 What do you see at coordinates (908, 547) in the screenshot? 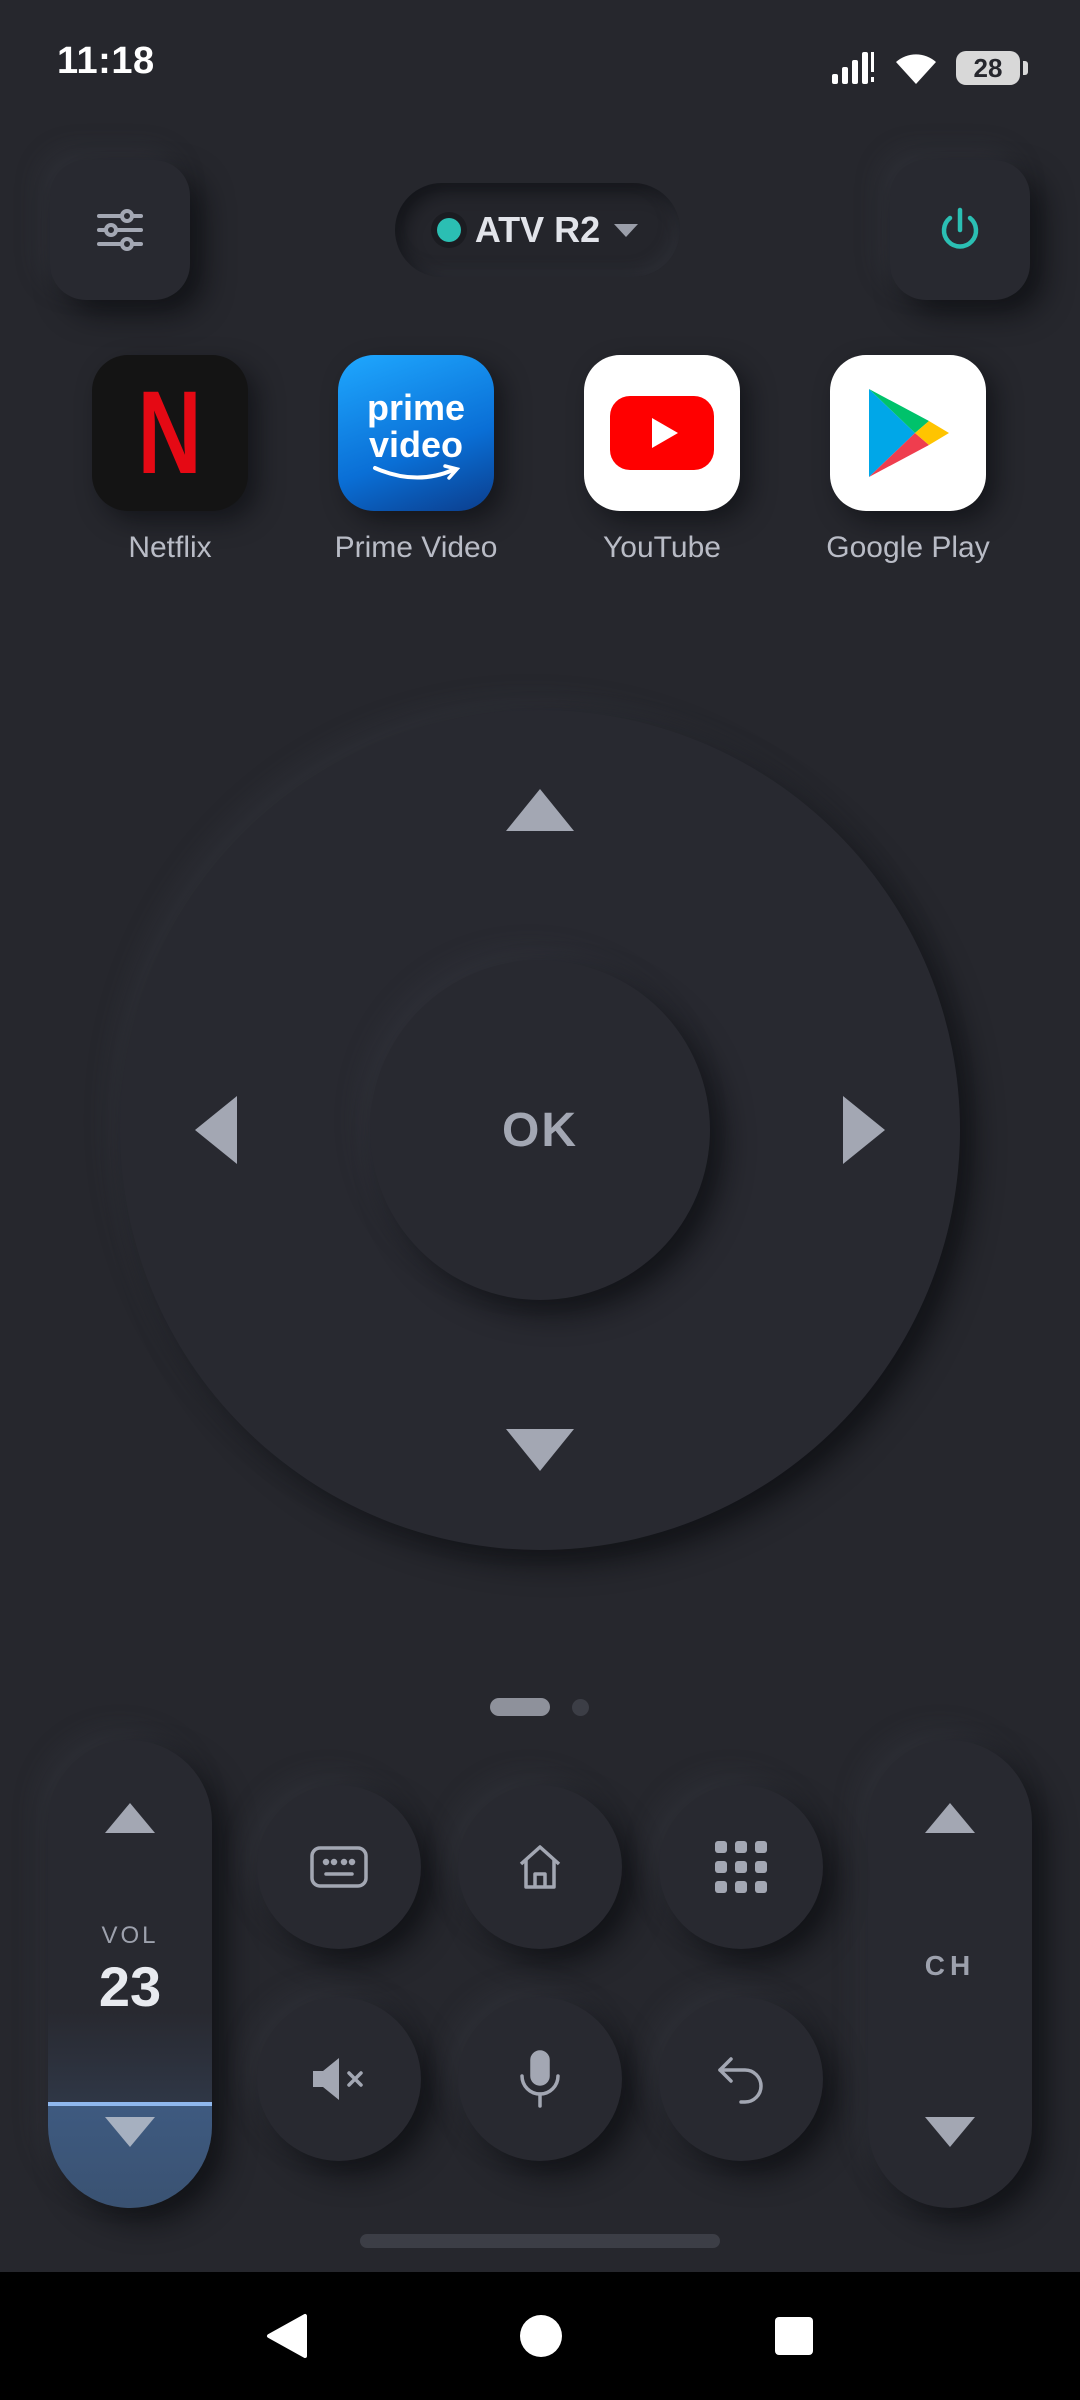
I see `app-label: Google Play` at bounding box center [908, 547].